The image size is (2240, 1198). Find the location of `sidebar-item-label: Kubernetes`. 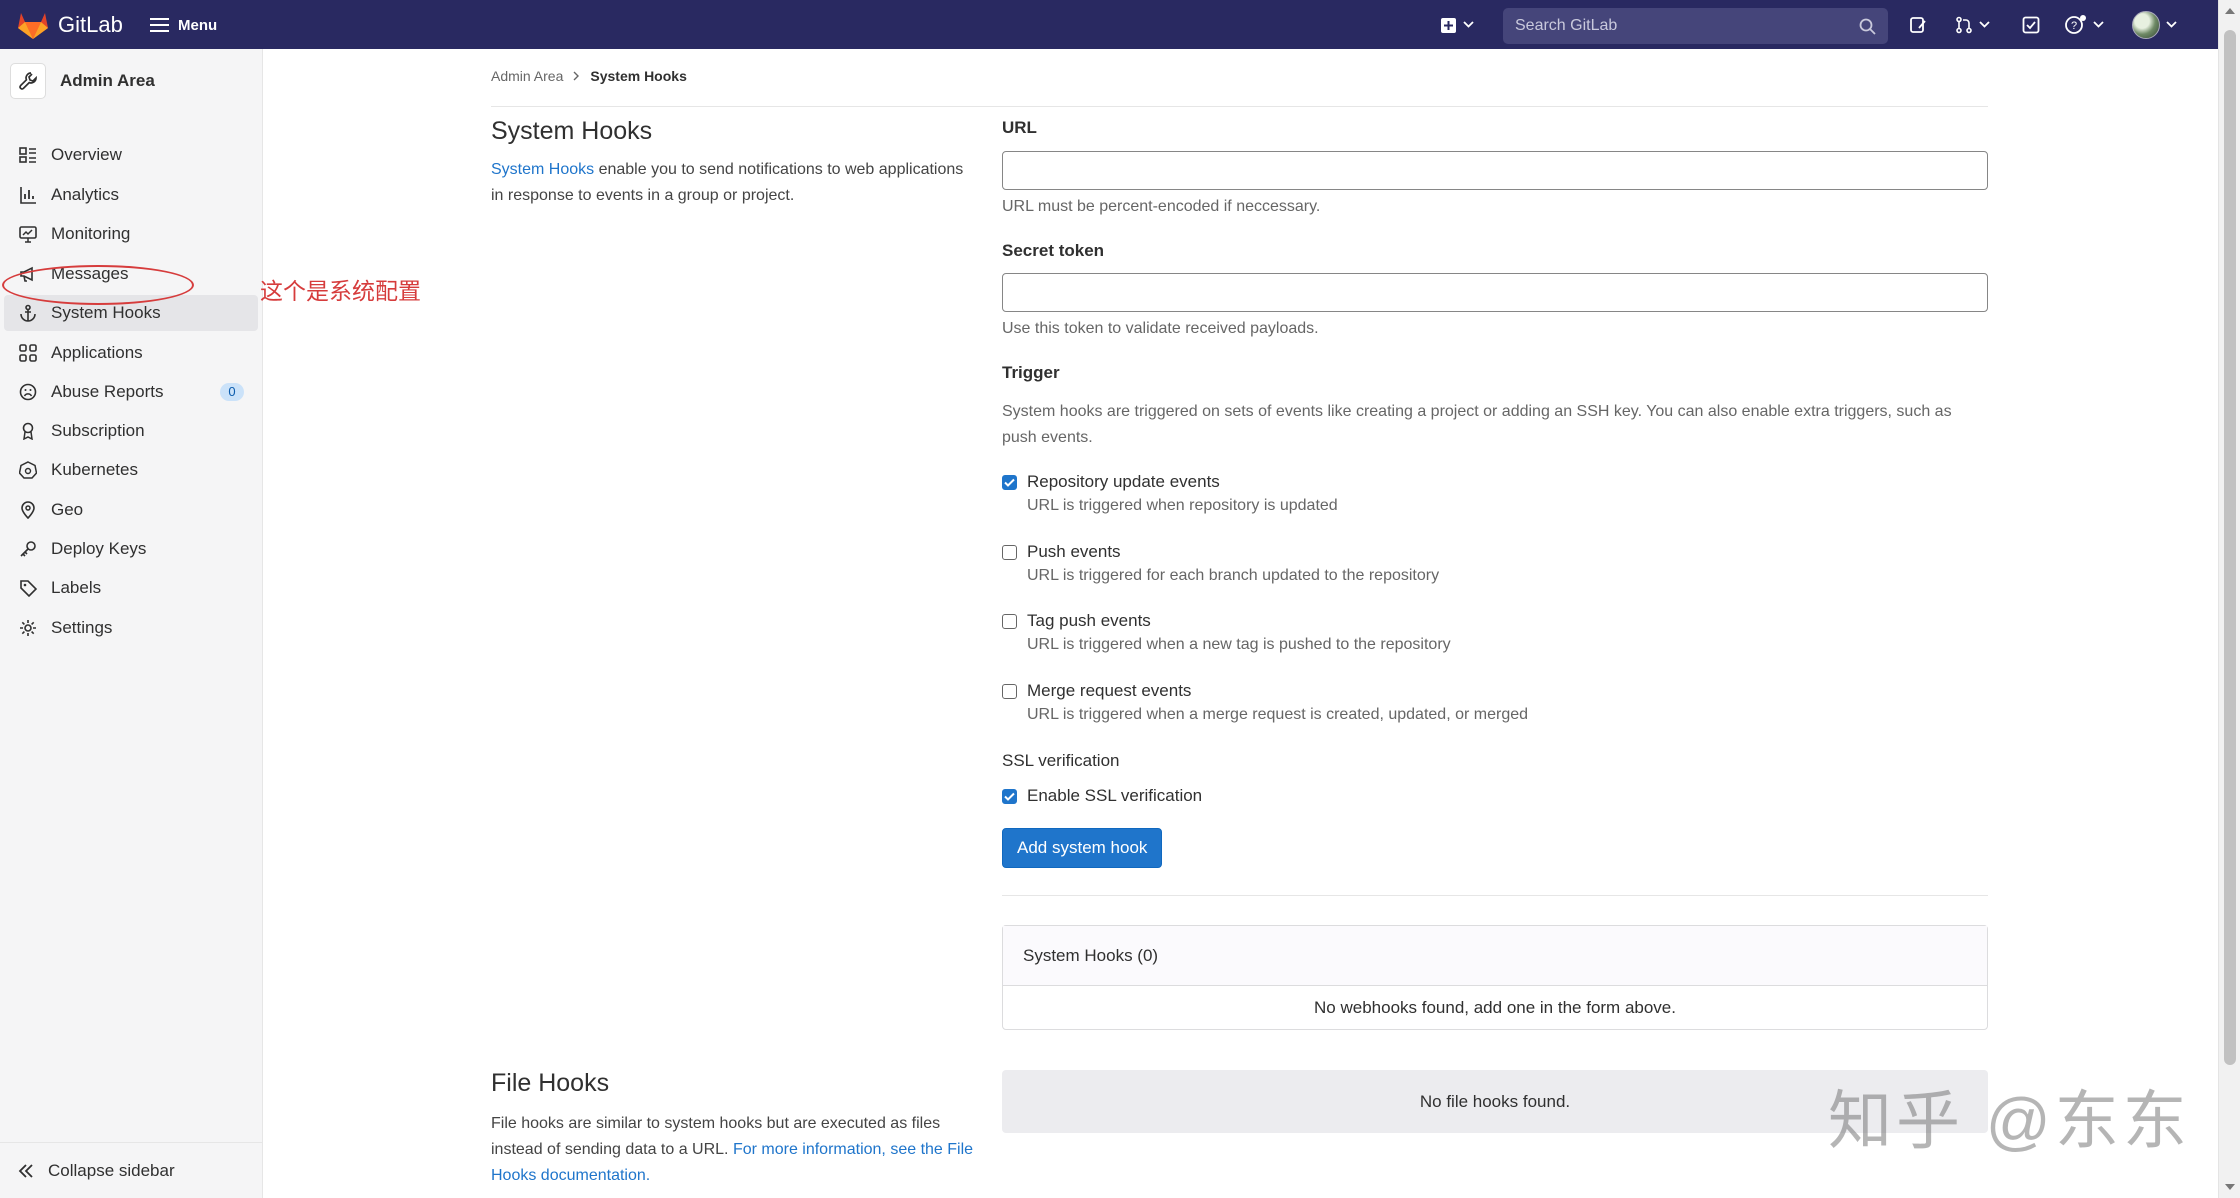

sidebar-item-label: Kubernetes is located at coordinates (94, 469).